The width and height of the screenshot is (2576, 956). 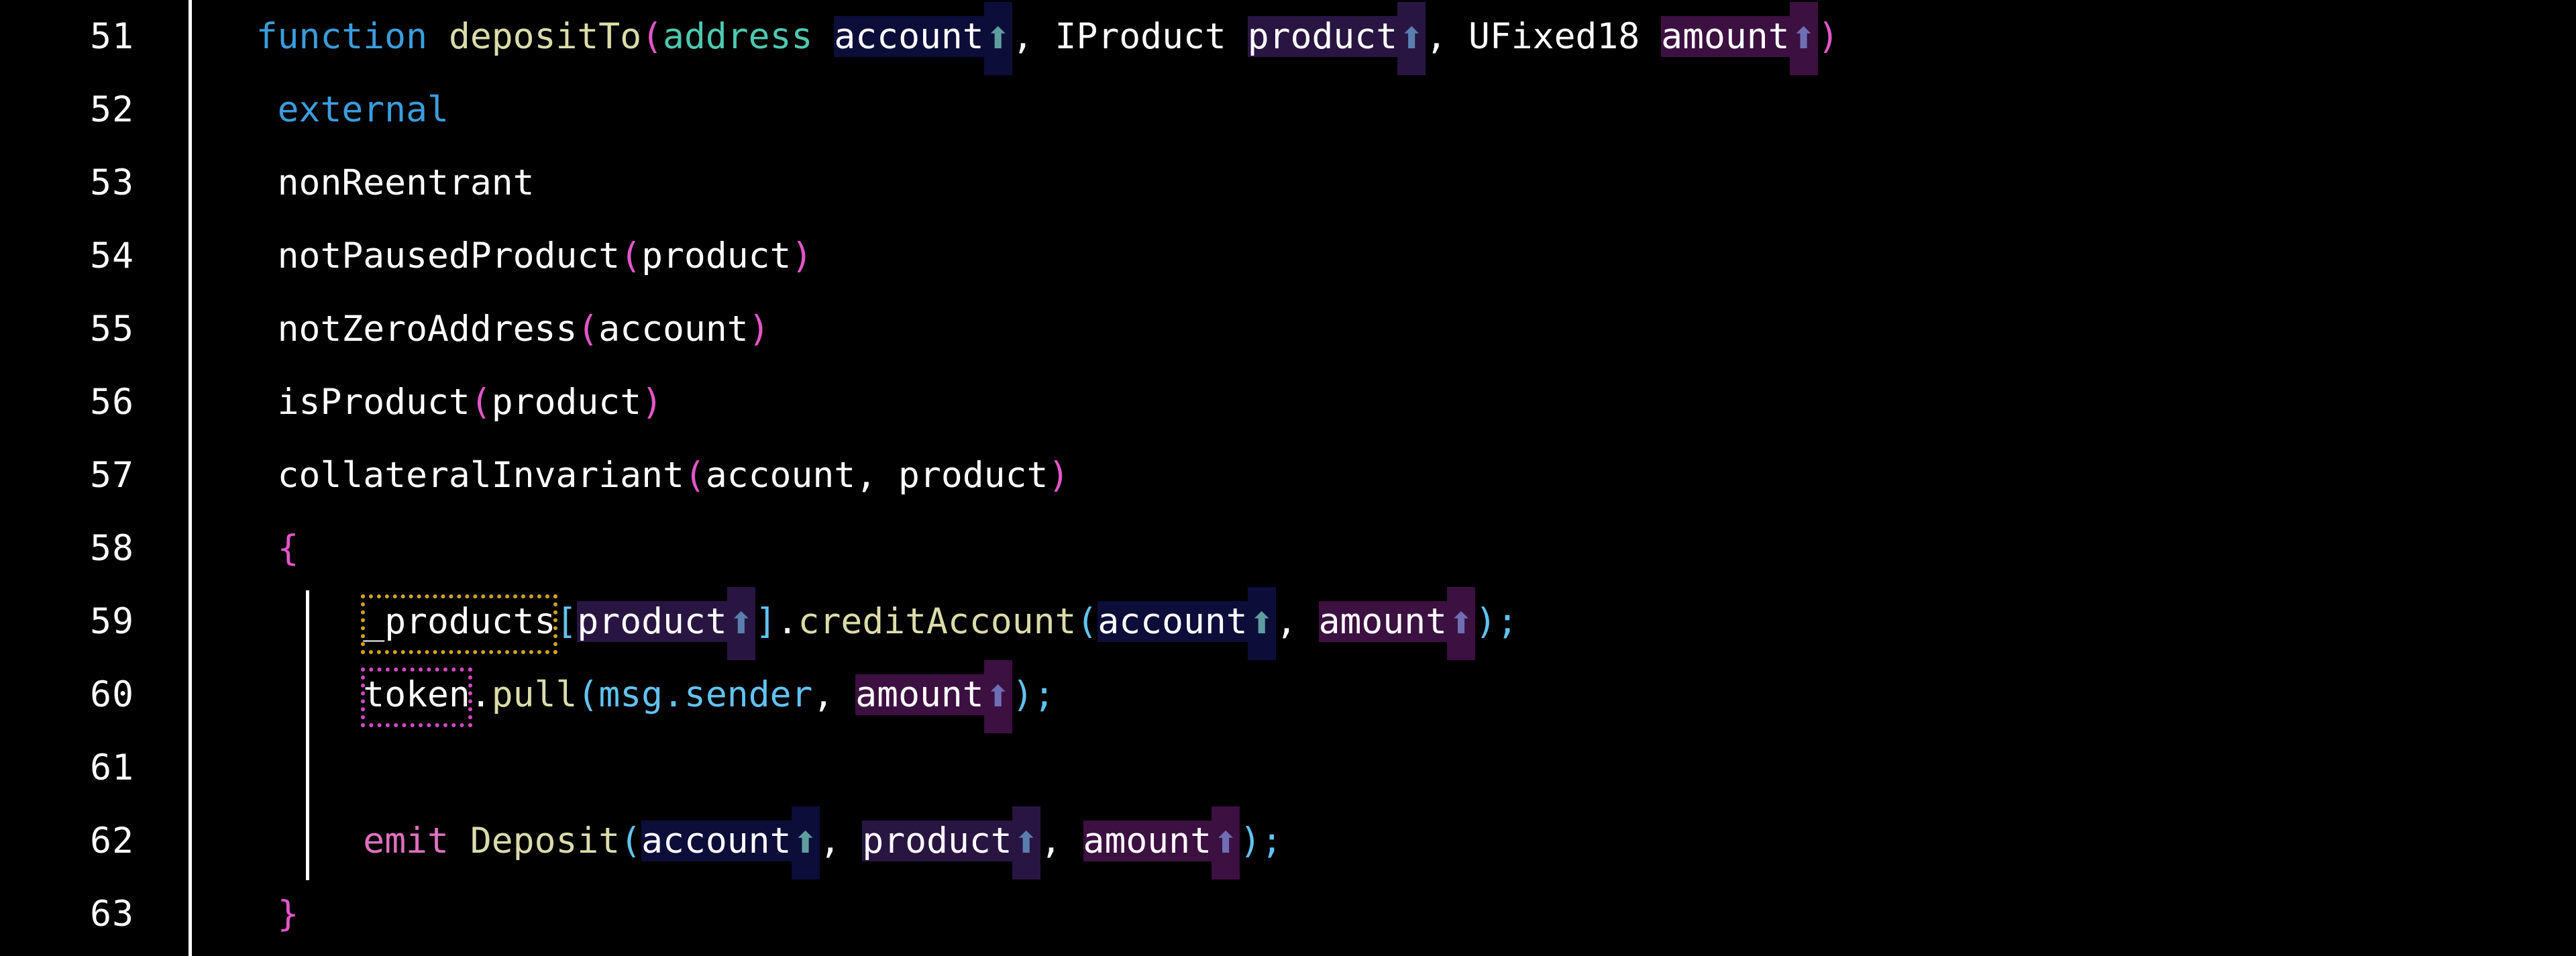 I want to click on line-number: 63, so click(x=112, y=915).